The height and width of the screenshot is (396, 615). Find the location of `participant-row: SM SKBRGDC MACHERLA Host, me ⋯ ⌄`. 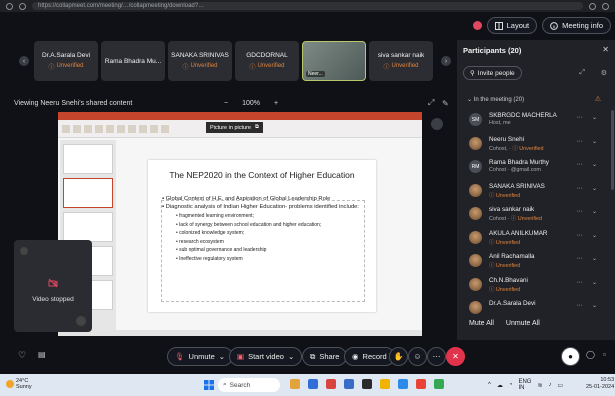

participant-row: SM SKBRGDC MACHERLA Host, me ⋯ ⌄ is located at coordinates (538, 122).